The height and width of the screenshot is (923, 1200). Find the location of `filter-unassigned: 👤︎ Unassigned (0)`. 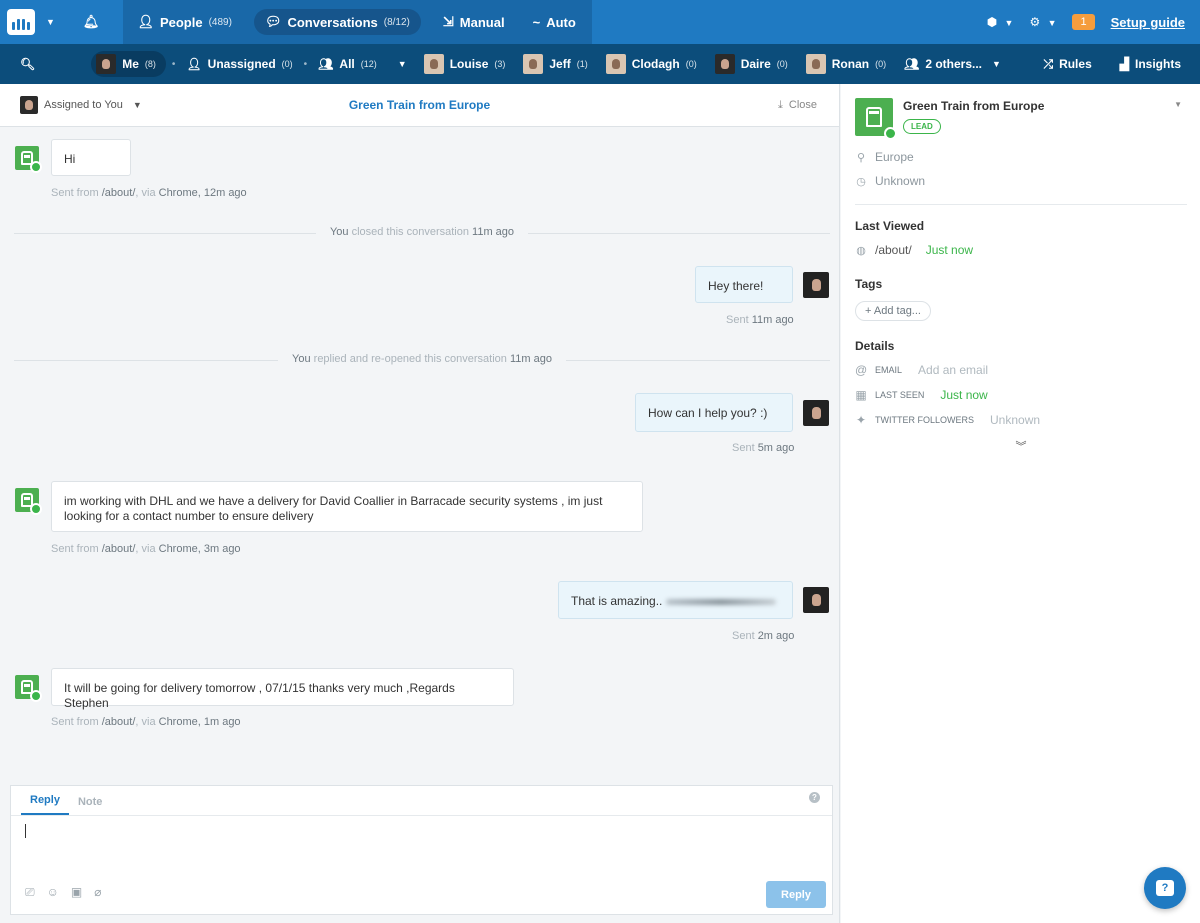

filter-unassigned: 👤︎ Unassigned (0) is located at coordinates (239, 64).